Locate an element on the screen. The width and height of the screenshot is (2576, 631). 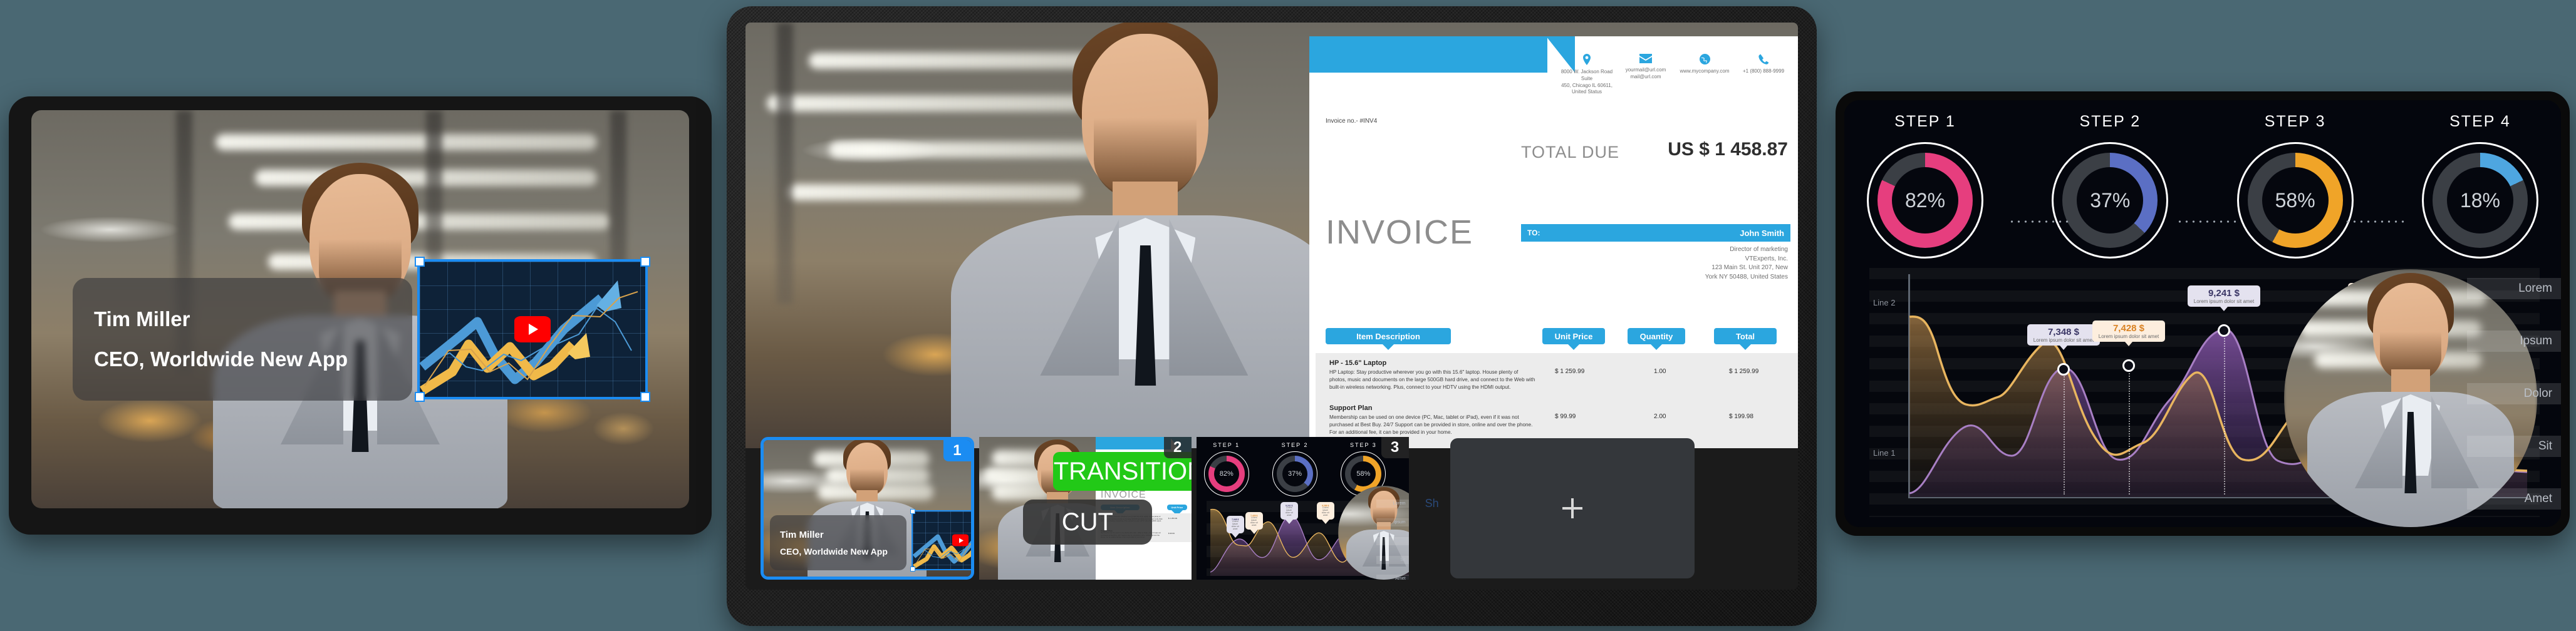
contact-address-line-1: 8000 W. Jackson Road Suite is located at coordinates (1587, 75).